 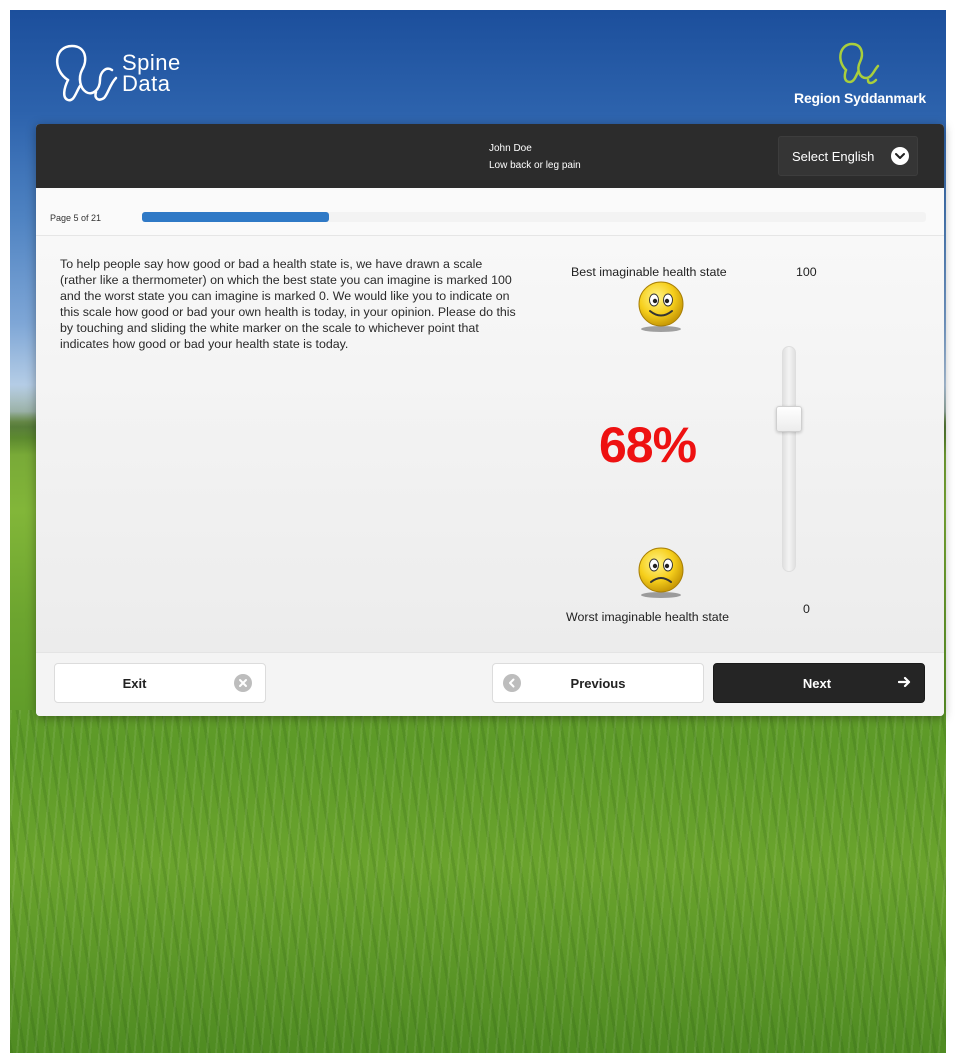 I want to click on next-button: Next, so click(x=819, y=683).